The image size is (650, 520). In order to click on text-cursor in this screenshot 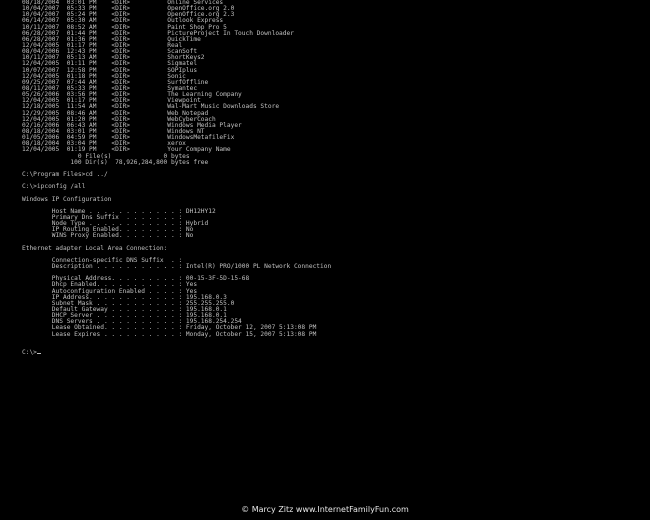, I will do `click(38, 354)`.